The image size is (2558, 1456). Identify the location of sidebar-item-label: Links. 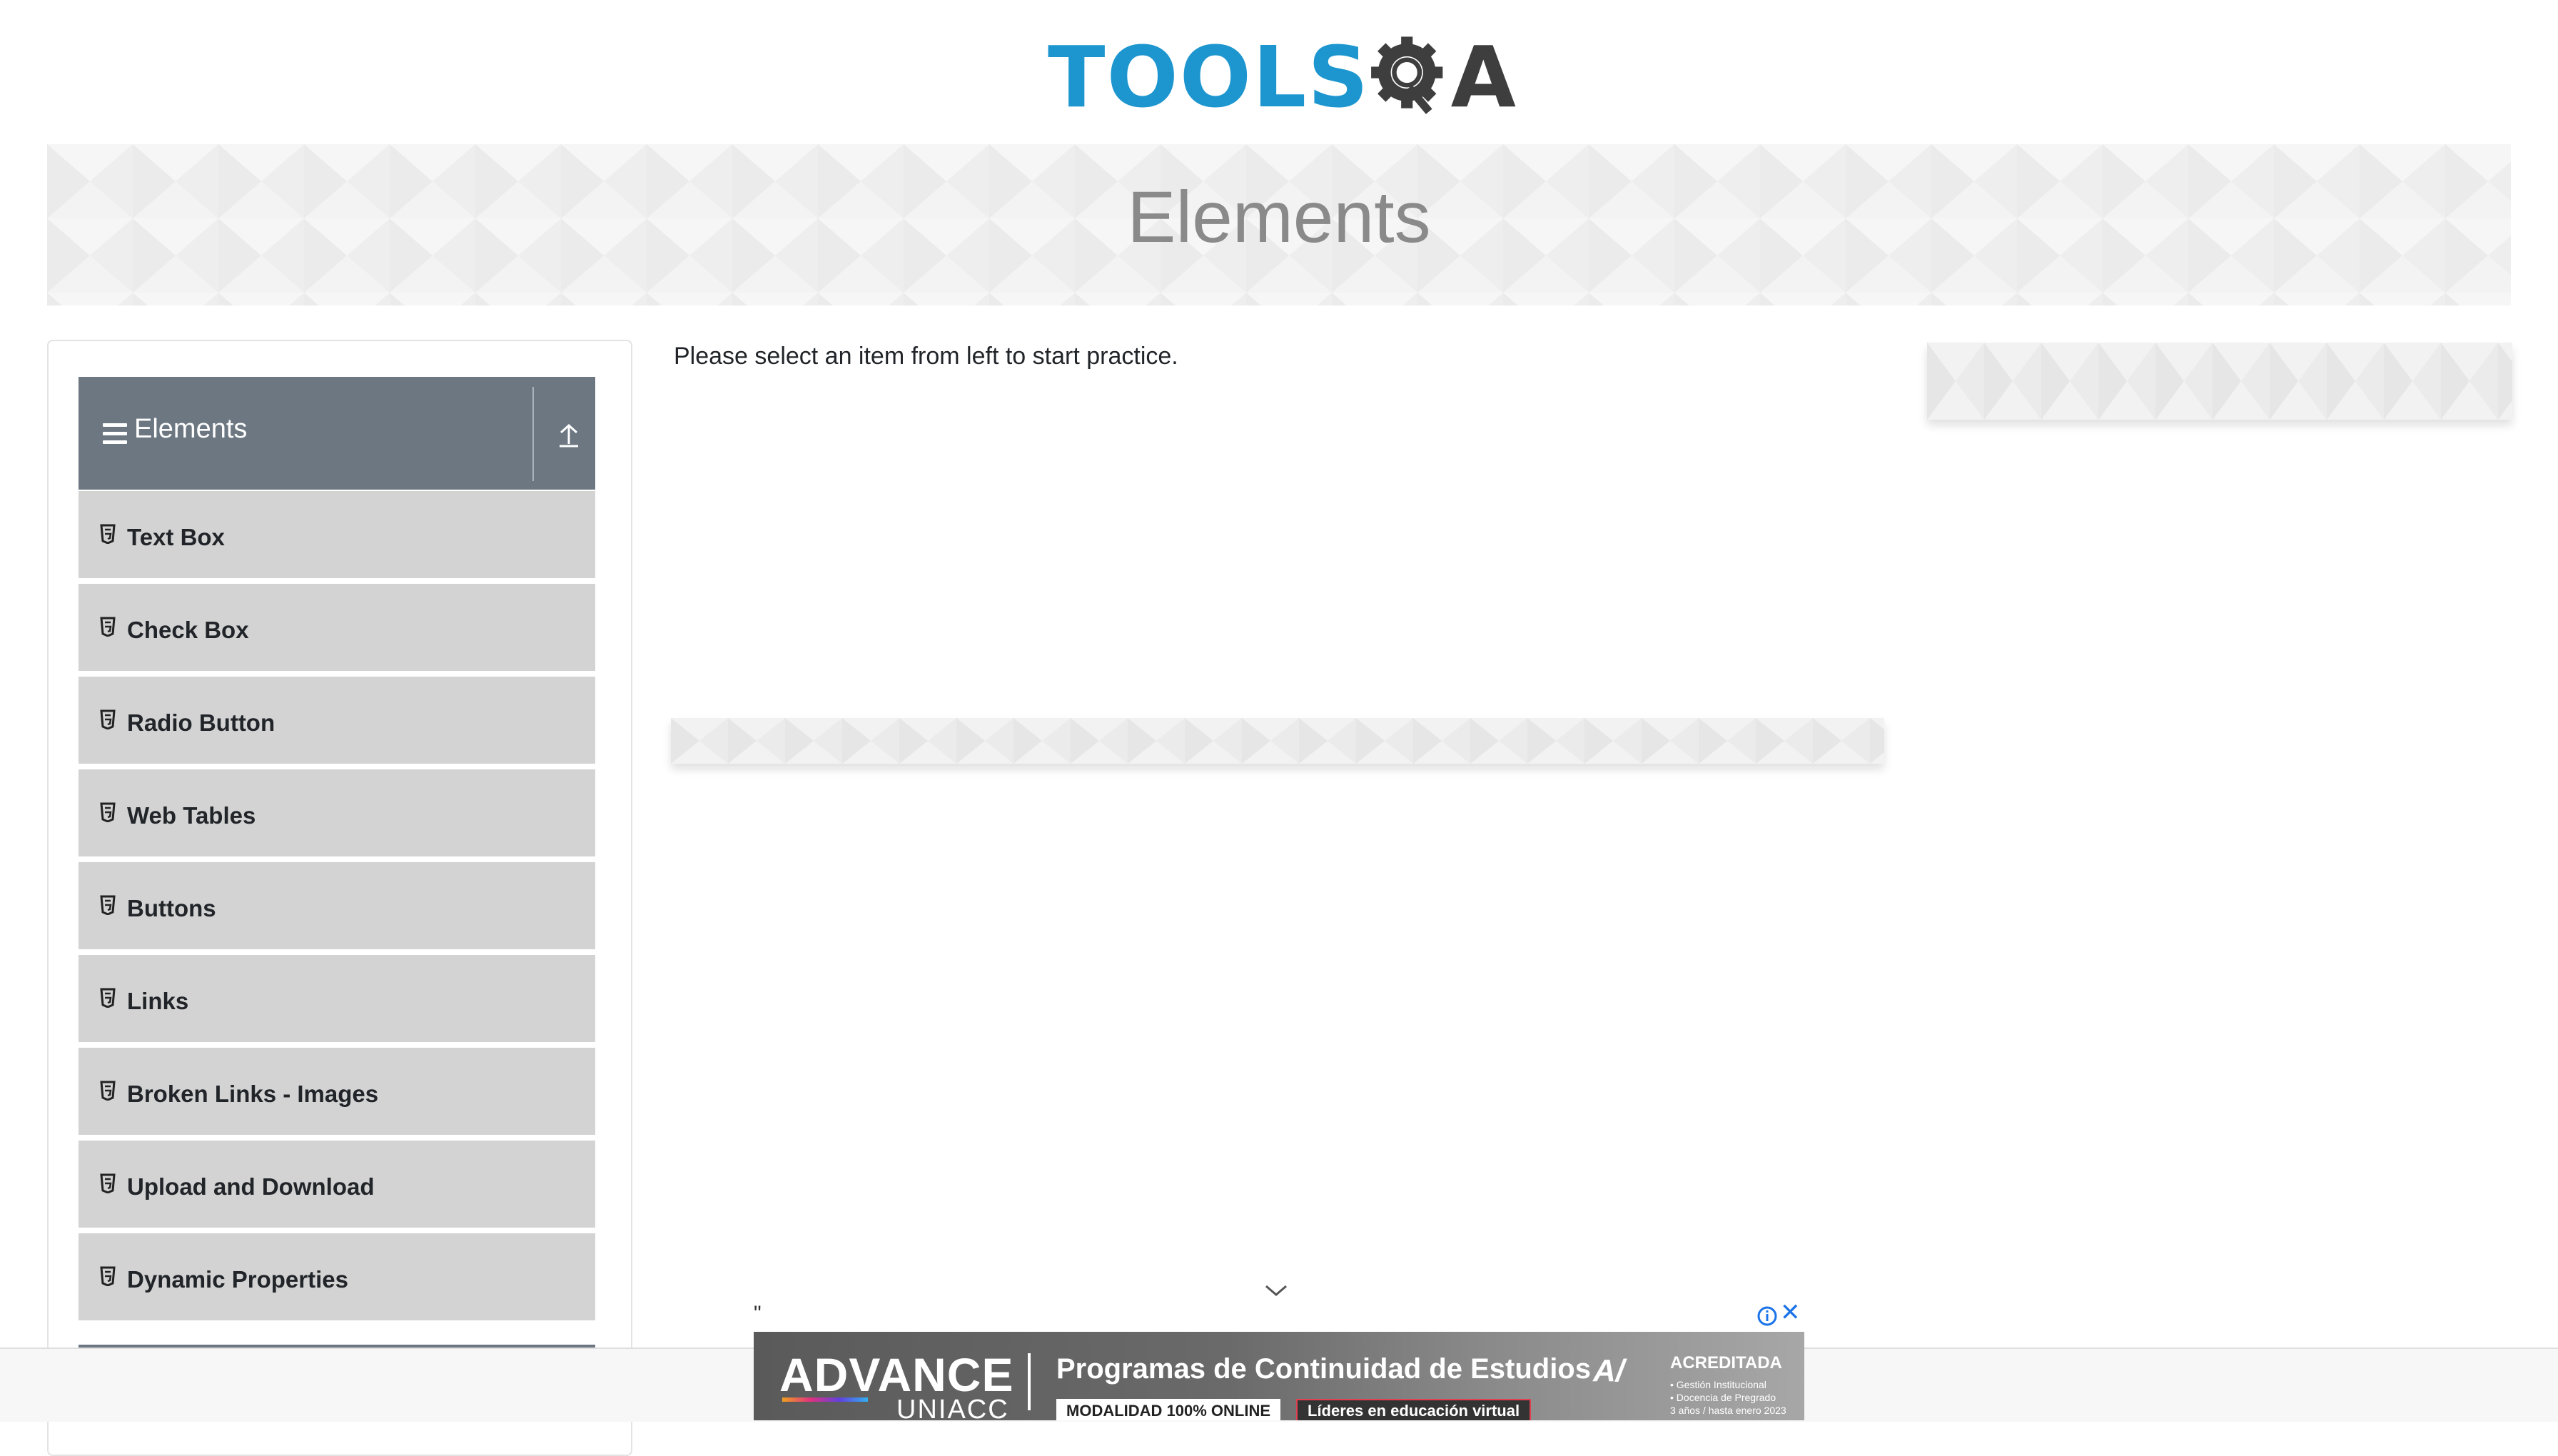
(158, 1001).